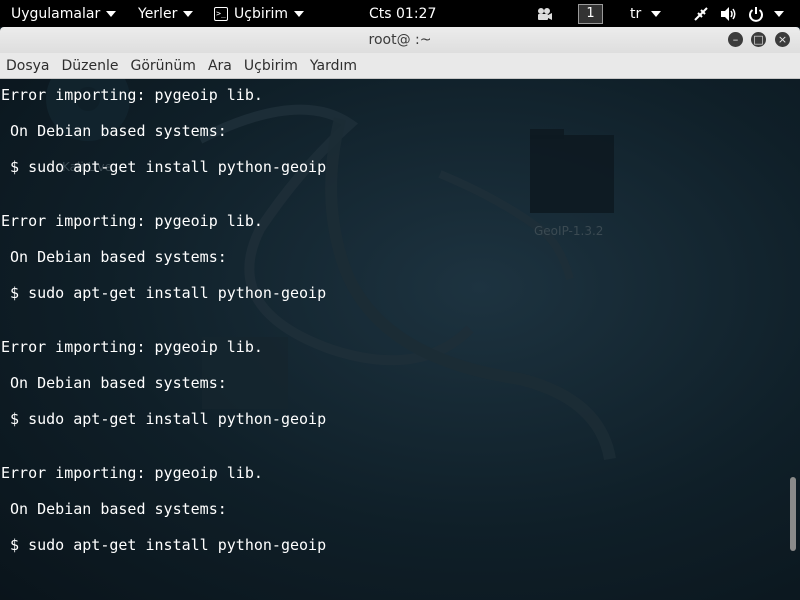  I want to click on menu-help: Yardım, so click(333, 66).